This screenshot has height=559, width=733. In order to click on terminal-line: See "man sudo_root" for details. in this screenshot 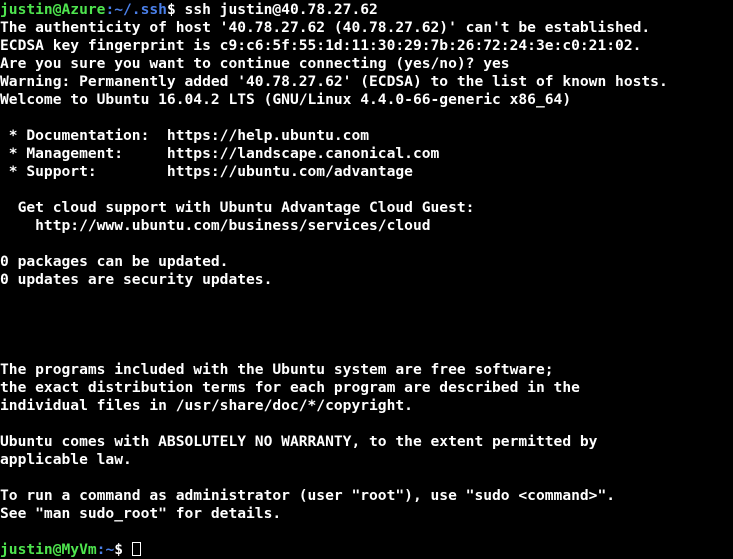, I will do `click(141, 513)`.